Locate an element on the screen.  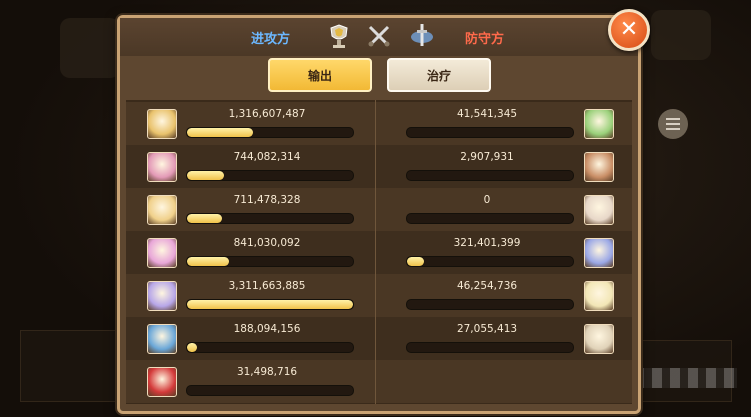
panel-header: 进攻方 防守方 is located at coordinates (379, 37).